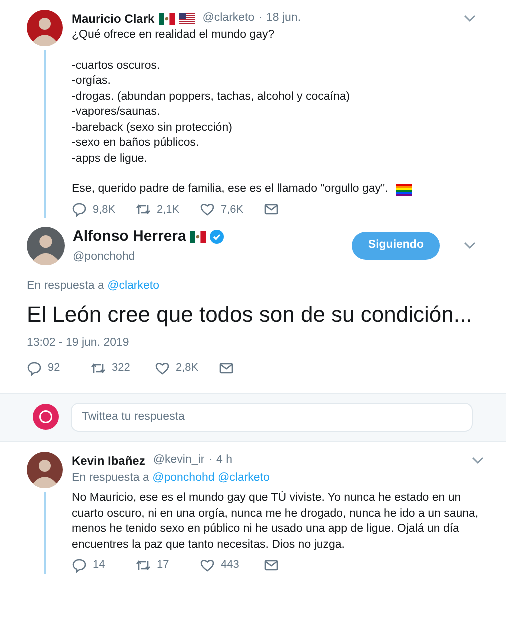  What do you see at coordinates (109, 461) in the screenshot?
I see `user-name: Kevin Ibañez` at bounding box center [109, 461].